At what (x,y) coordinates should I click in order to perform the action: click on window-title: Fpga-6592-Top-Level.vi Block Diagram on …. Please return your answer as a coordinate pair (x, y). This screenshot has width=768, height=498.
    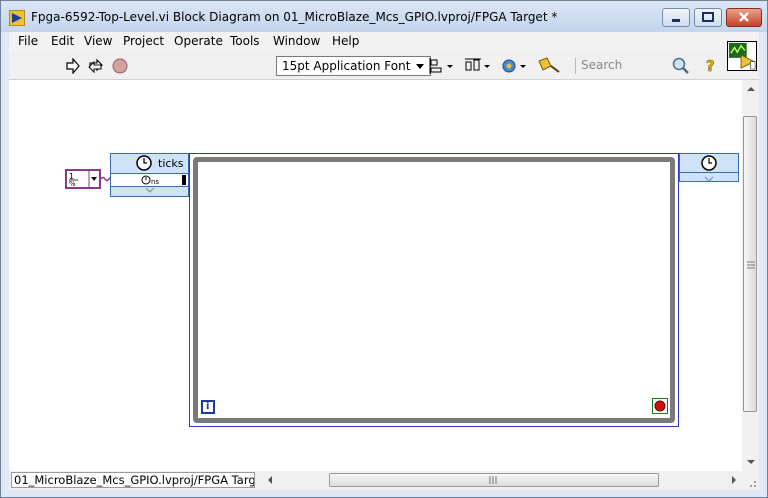
    Looking at the image, I should click on (294, 17).